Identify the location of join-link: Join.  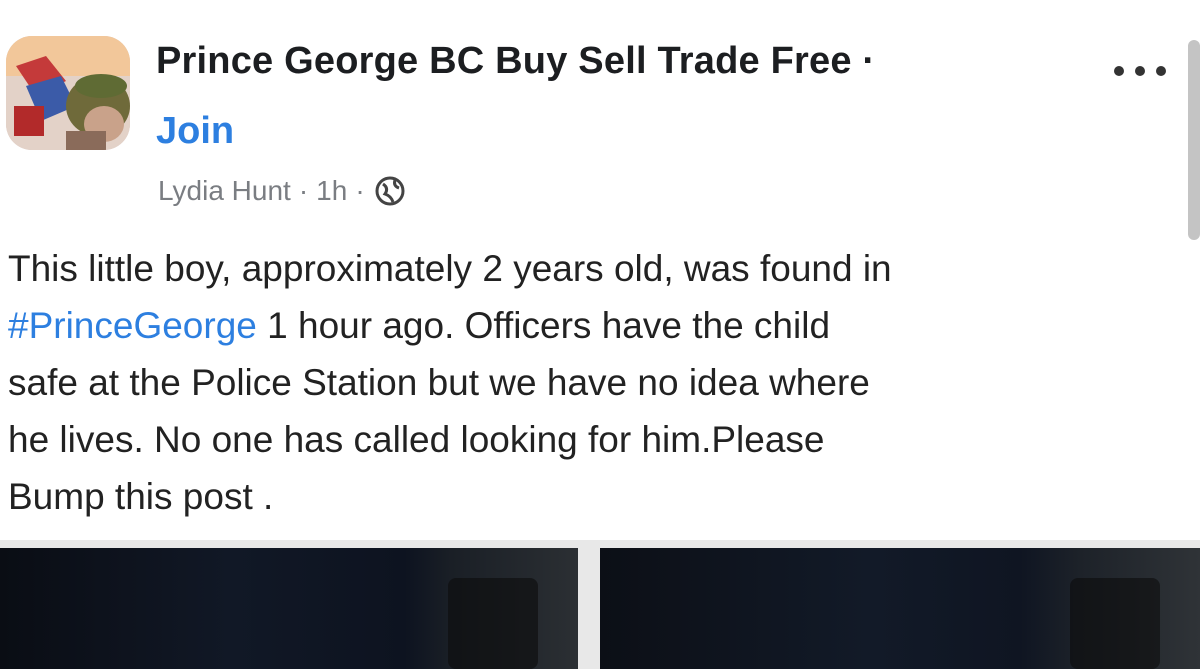
(195, 131).